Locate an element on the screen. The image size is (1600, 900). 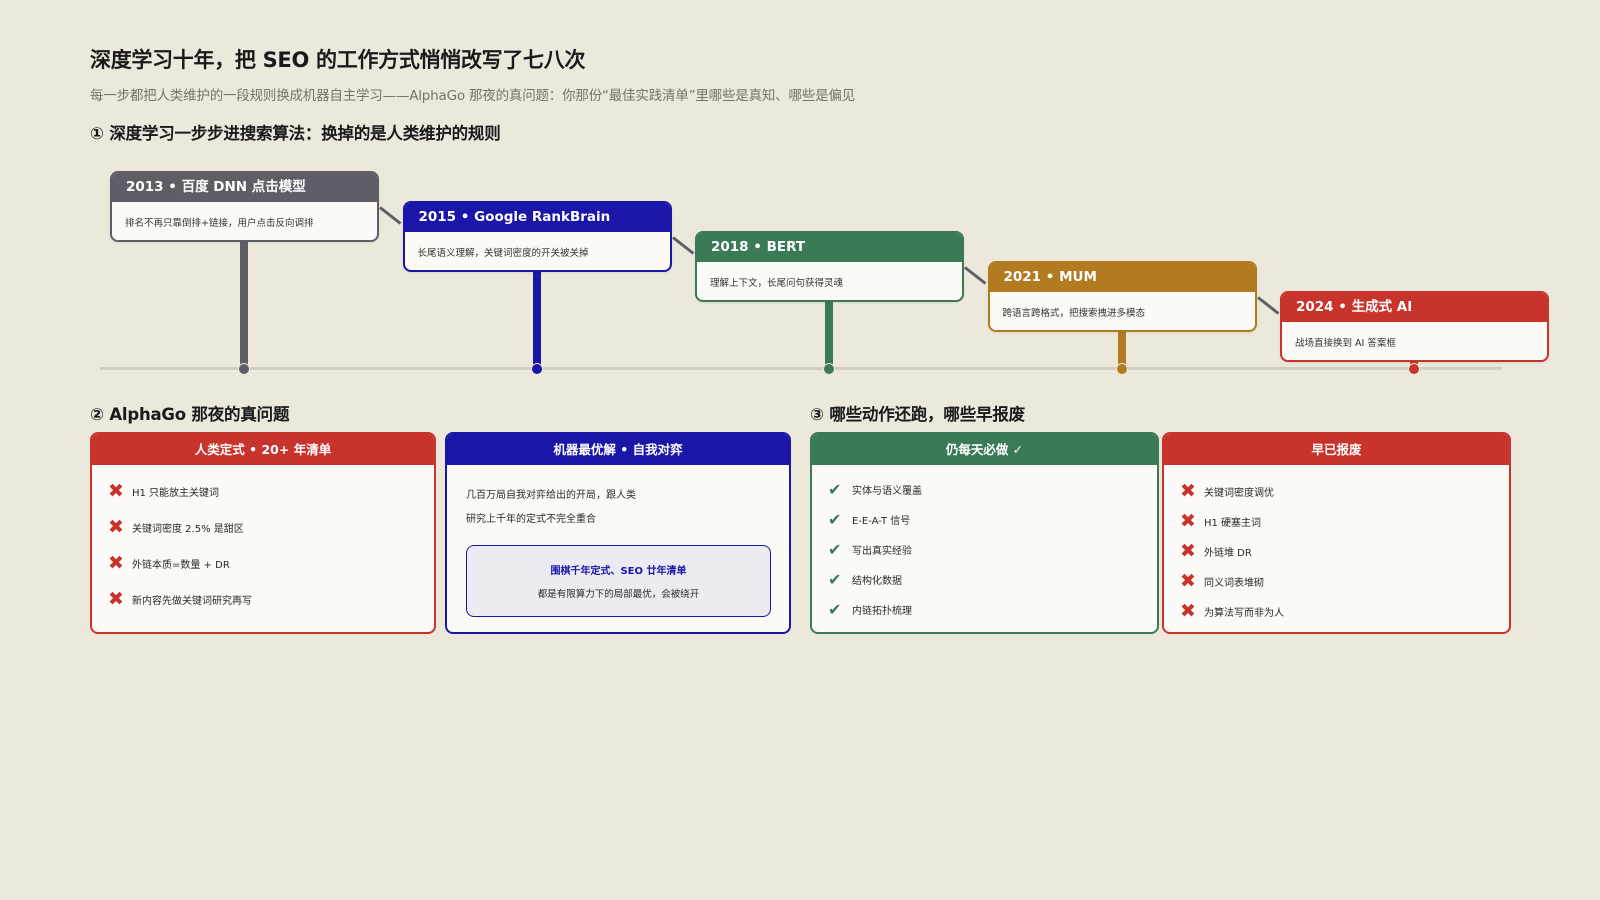
list-item-label: 外链本质=数量 + DR is located at coordinates (181, 565).